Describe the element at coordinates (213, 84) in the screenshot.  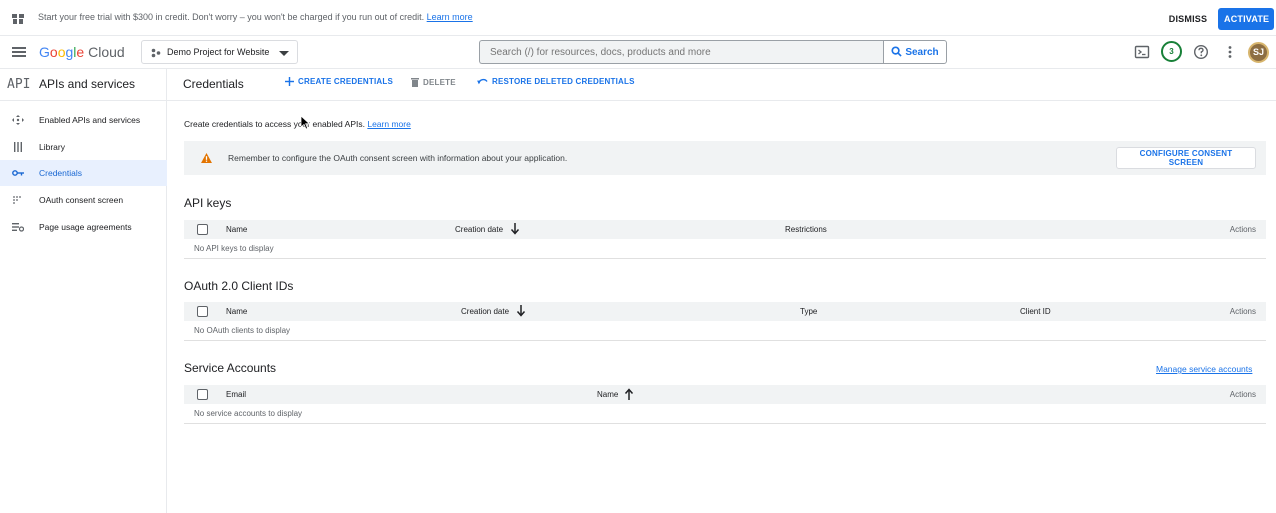
I see `page-title: Credentials` at that location.